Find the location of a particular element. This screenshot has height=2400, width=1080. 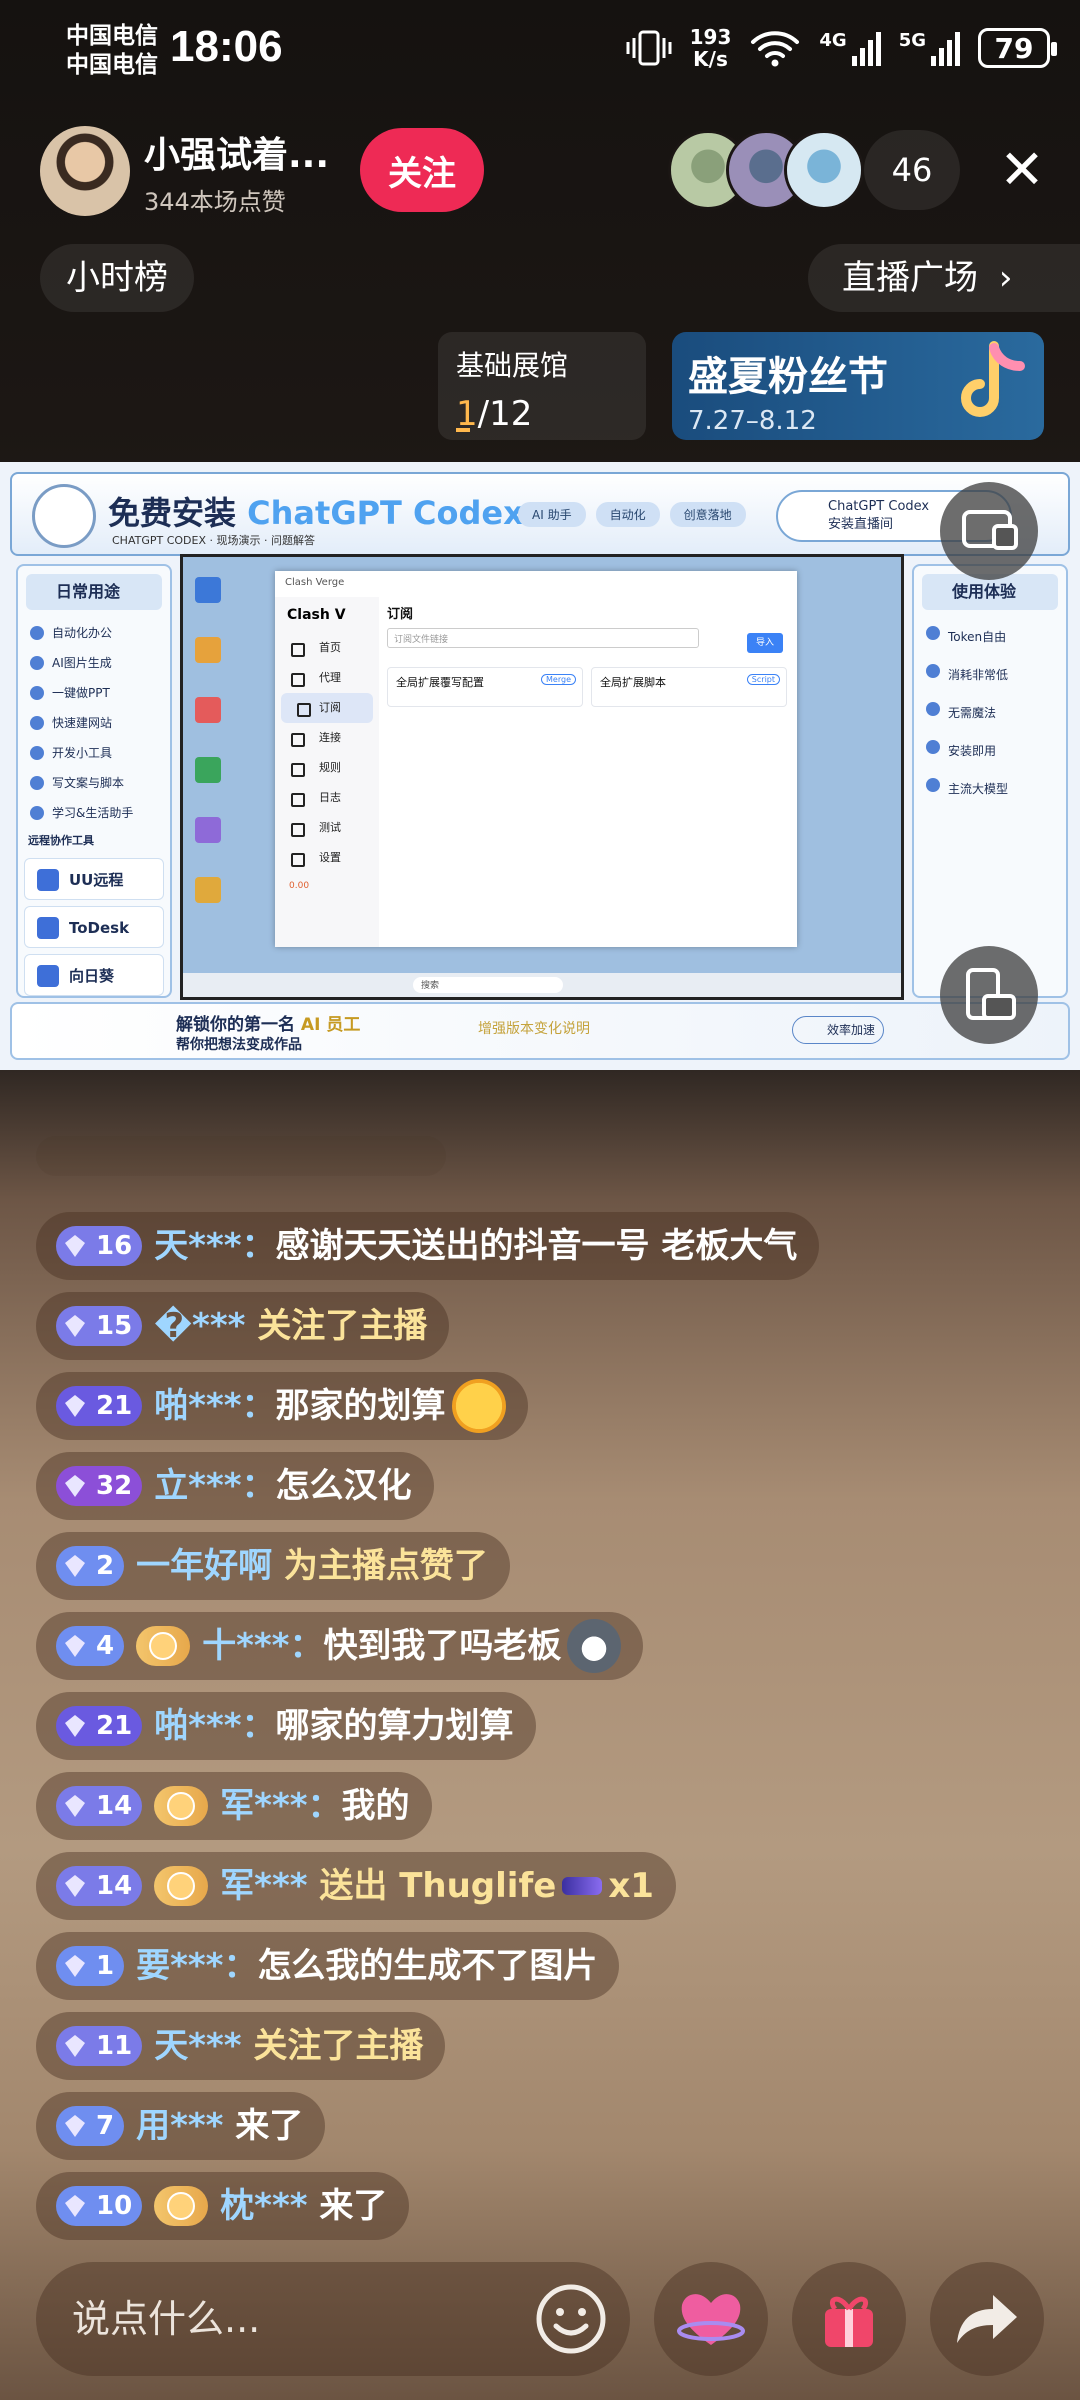

clash-sidebar: Clash V 首页 代理 订阅 连接 规则 日志 测试 设置 0.00 is located at coordinates (327, 772).